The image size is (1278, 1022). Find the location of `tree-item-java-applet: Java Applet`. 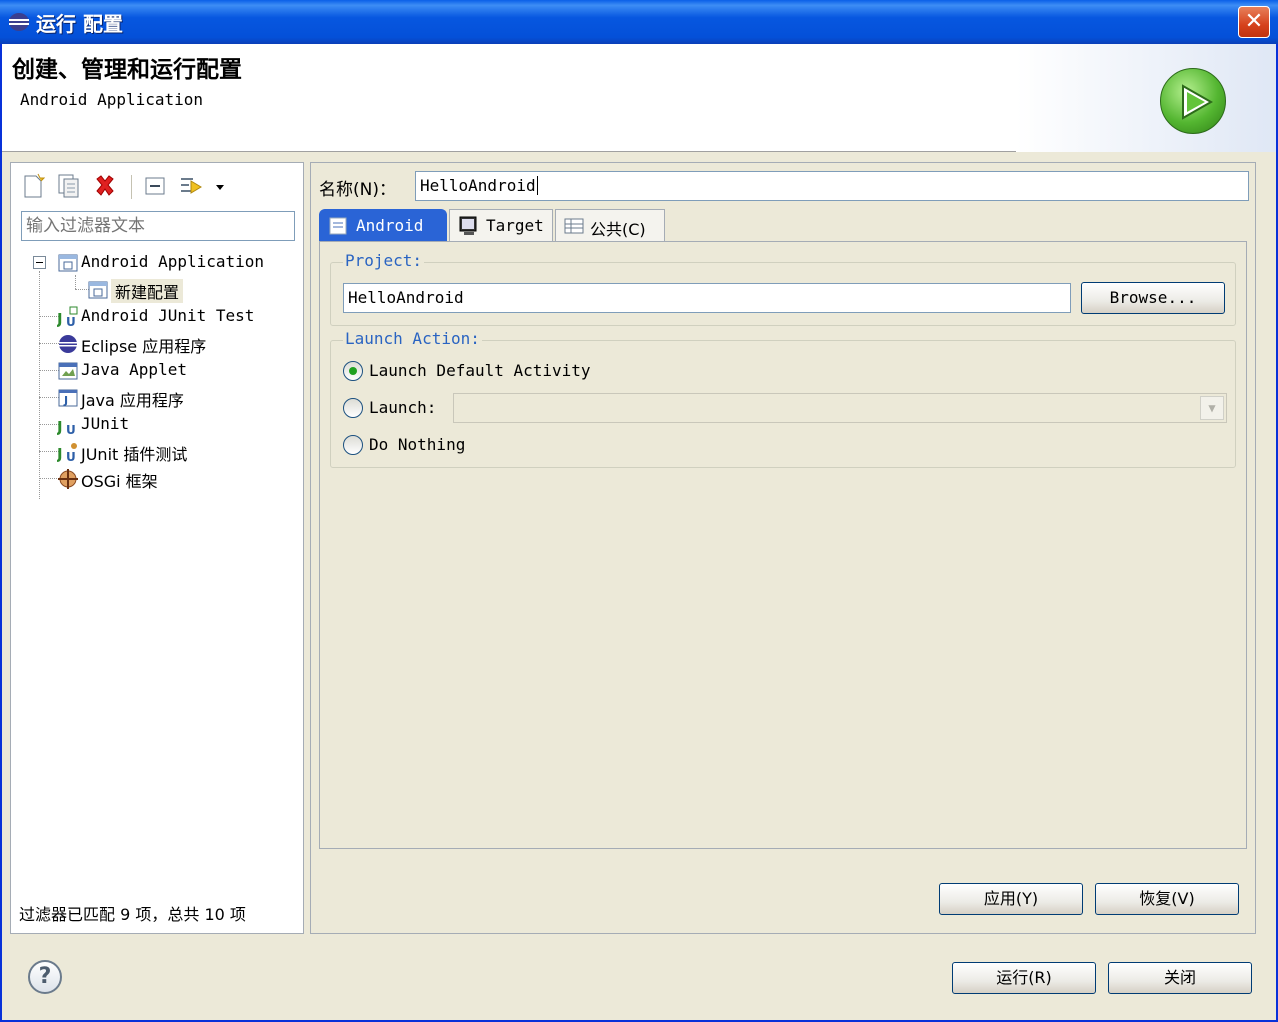

tree-item-java-applet: Java Applet is located at coordinates (164, 370).